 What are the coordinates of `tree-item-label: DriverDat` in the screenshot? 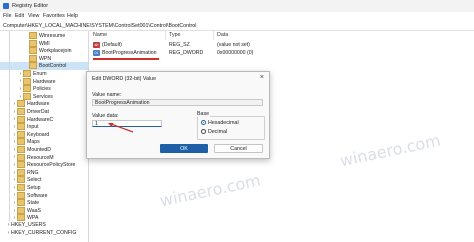 It's located at (38, 111).